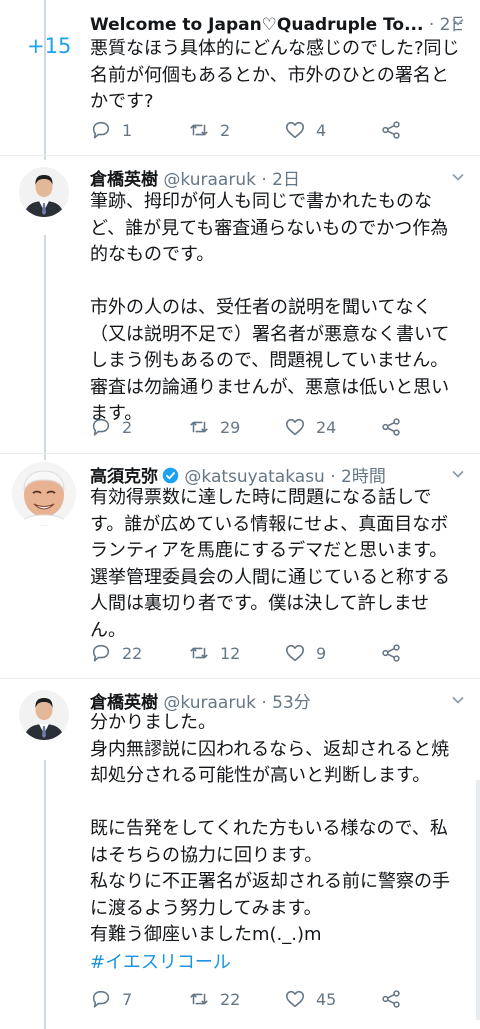 The width and height of the screenshot is (480, 1029). Describe the element at coordinates (111, 427) in the screenshot. I see `reply-button: 2` at that location.